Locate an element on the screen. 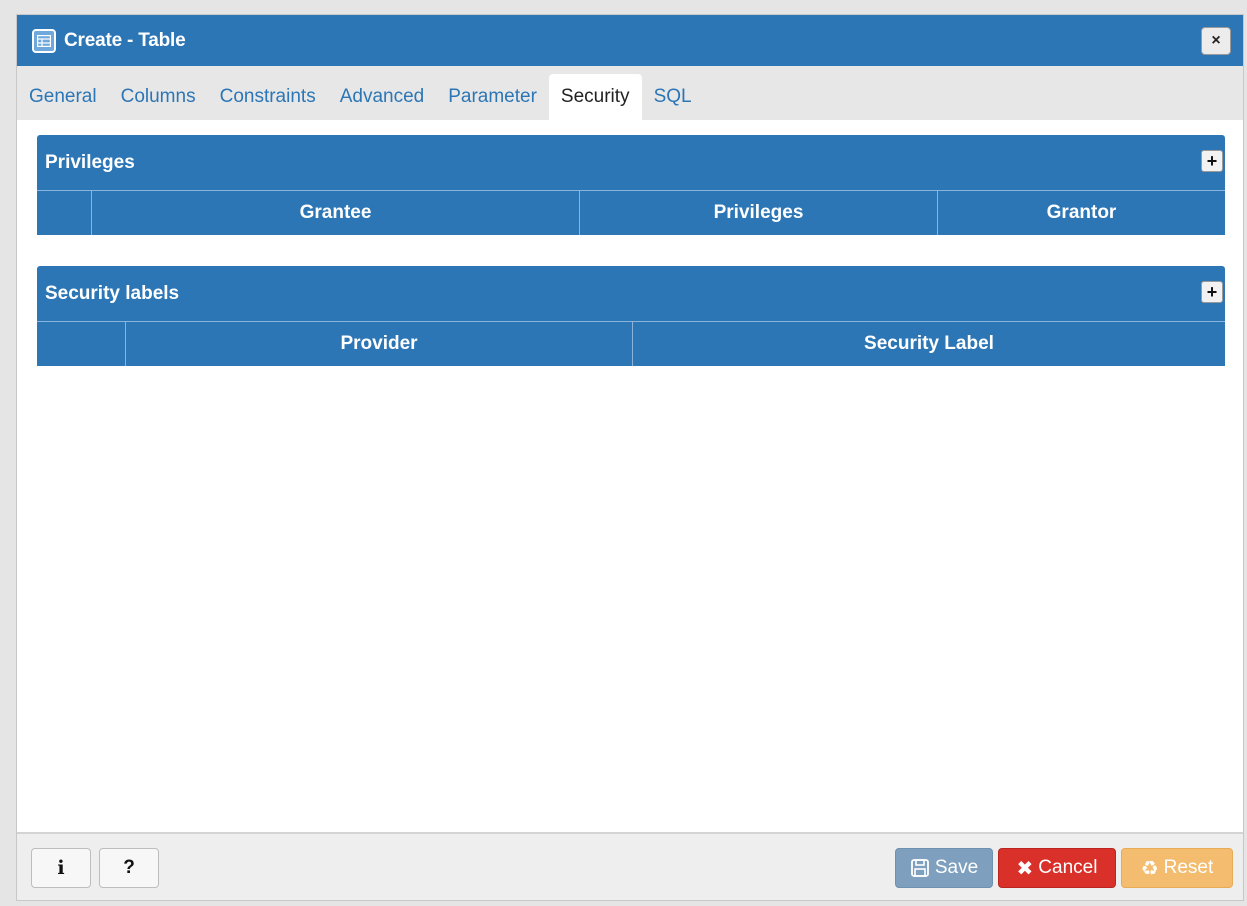 Image resolution: width=1247 pixels, height=906 pixels. tab-advanced: Advanced is located at coordinates (382, 97).